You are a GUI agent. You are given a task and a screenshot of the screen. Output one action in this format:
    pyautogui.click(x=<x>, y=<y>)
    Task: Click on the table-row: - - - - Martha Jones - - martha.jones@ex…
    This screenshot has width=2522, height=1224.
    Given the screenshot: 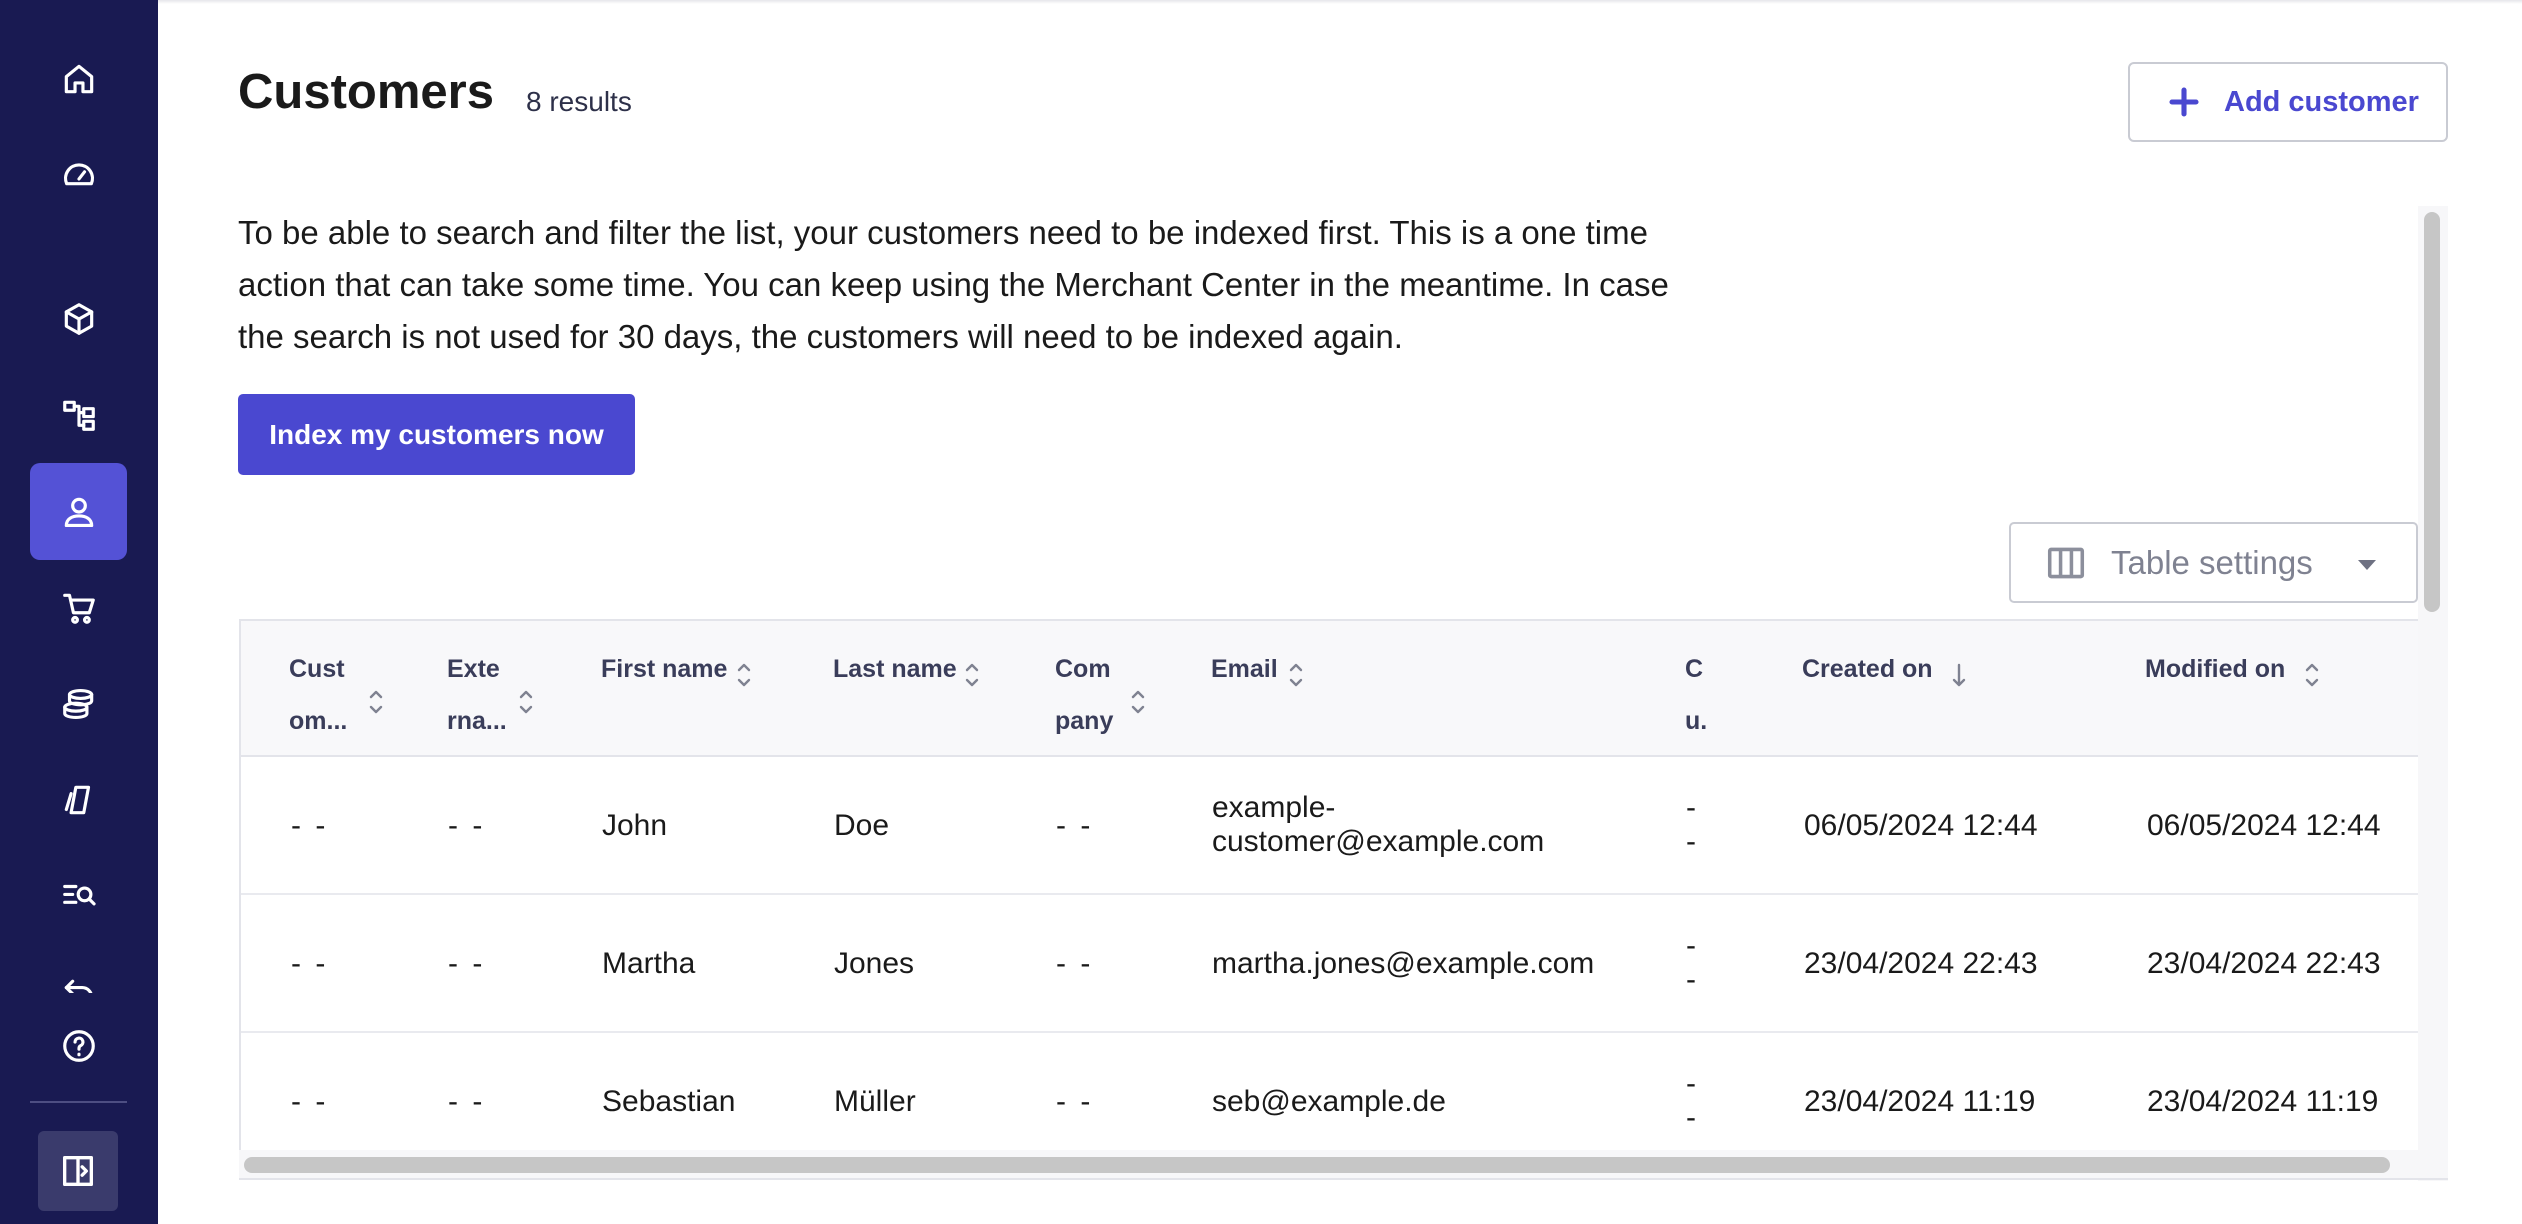 What is the action you would take?
    pyautogui.click(x=1329, y=964)
    